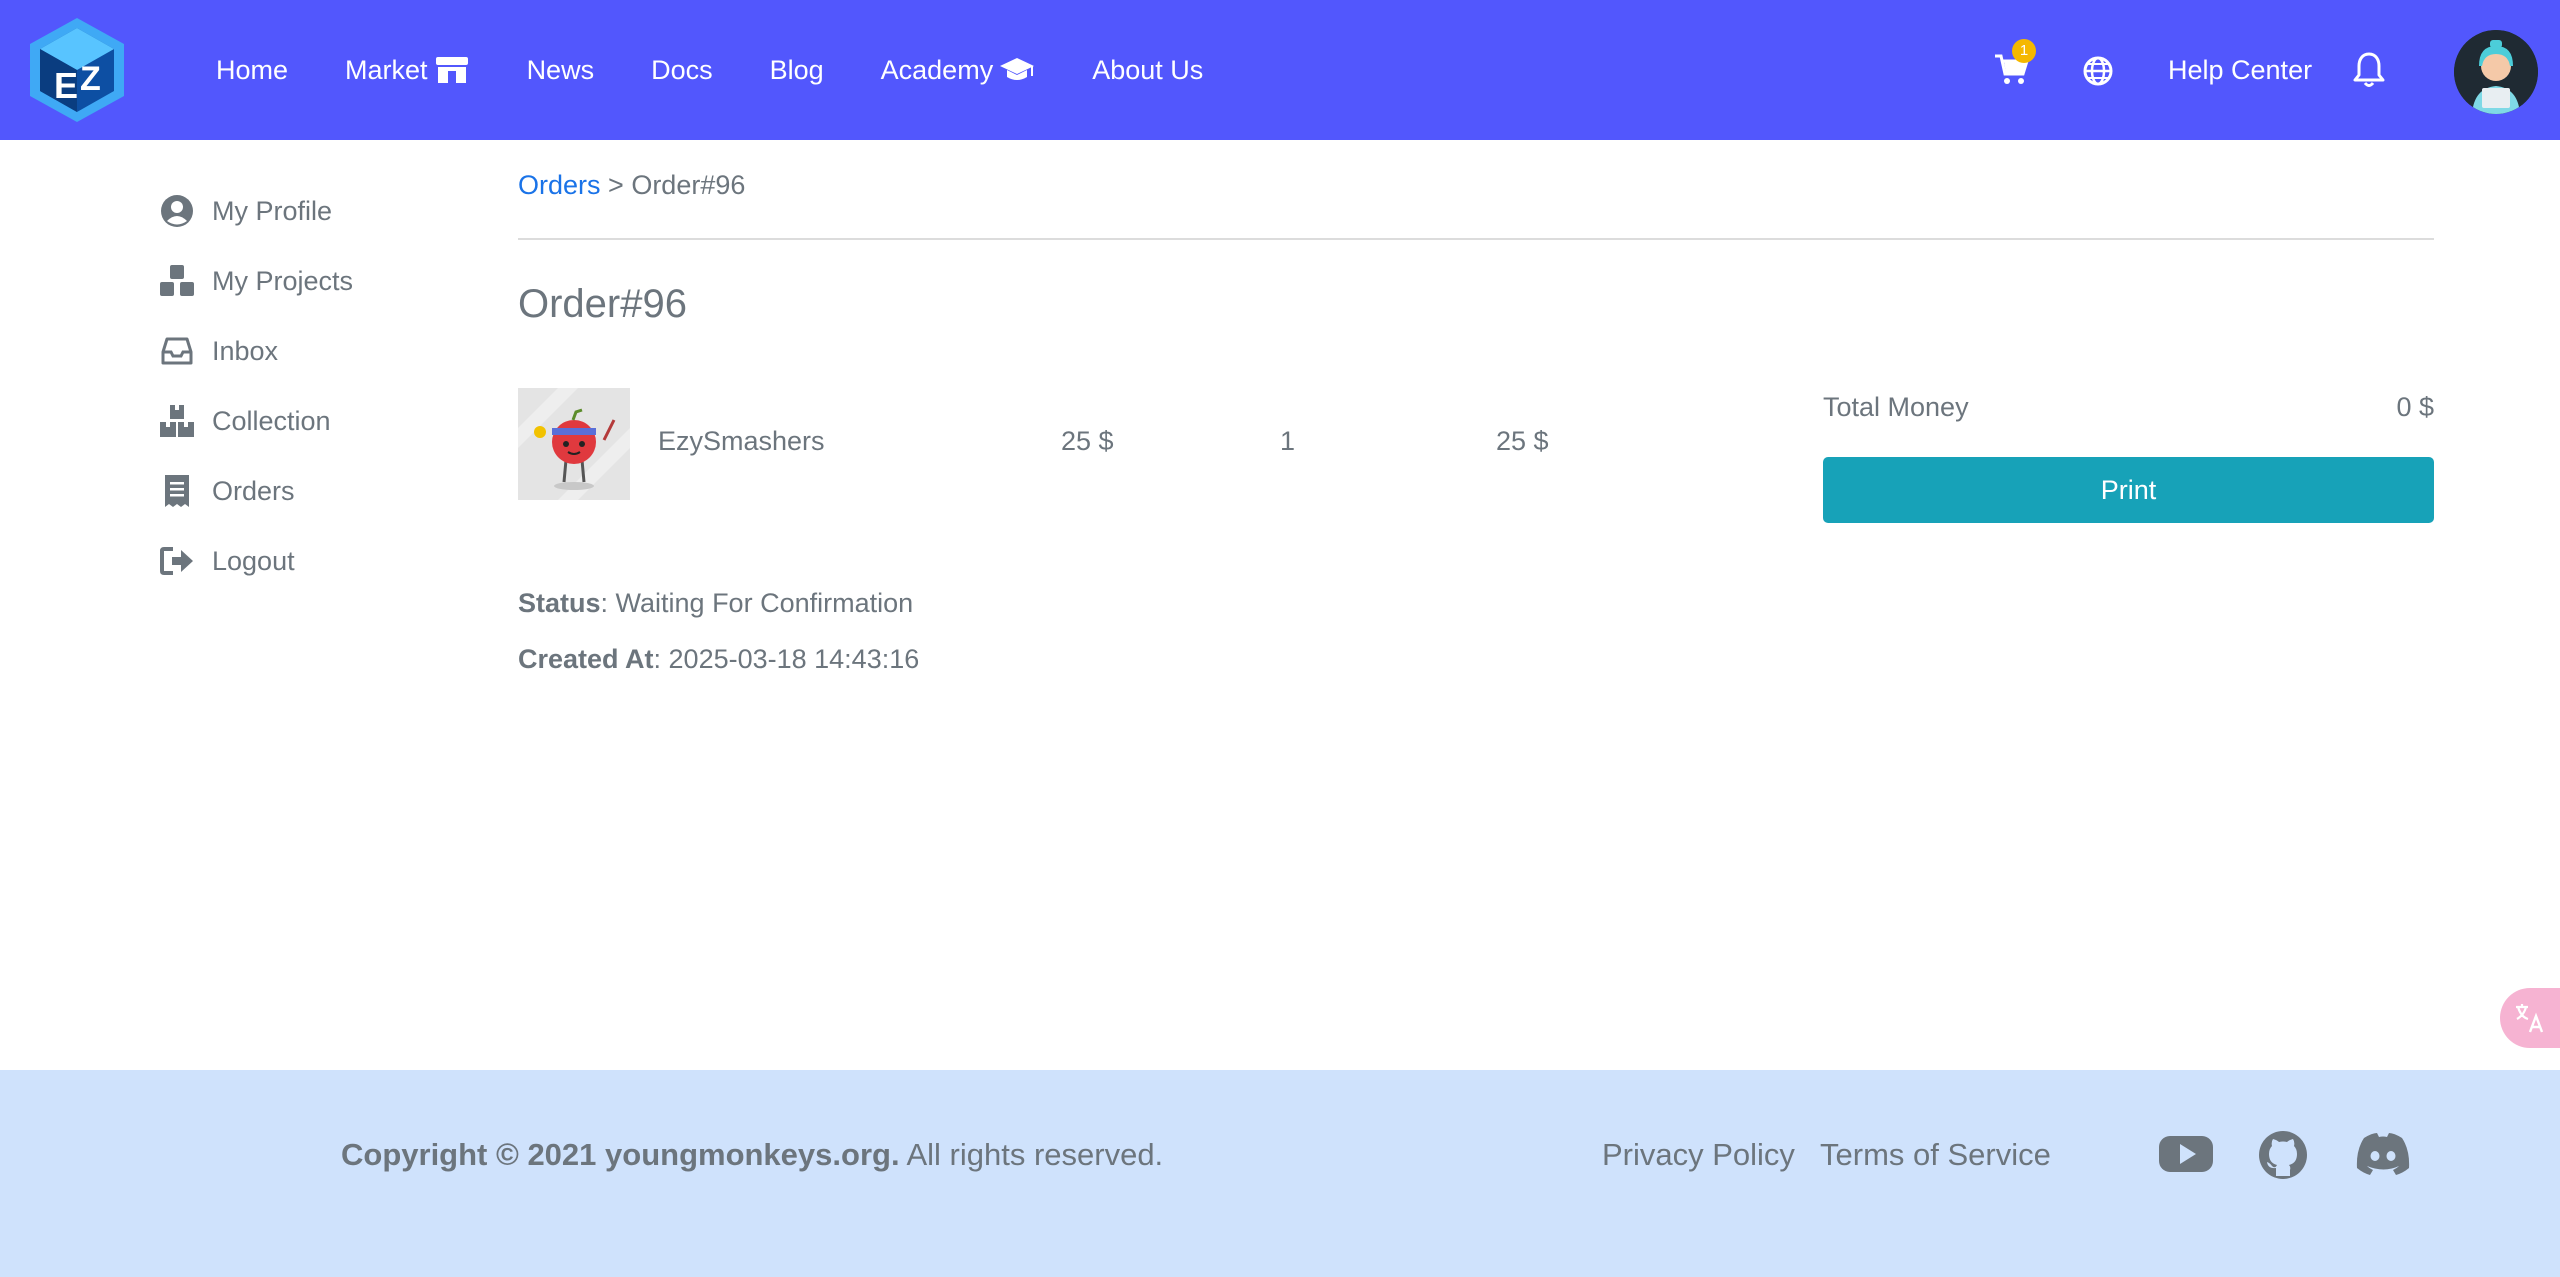 This screenshot has width=2560, height=1277. I want to click on sidebar-item-label: Collection, so click(271, 420).